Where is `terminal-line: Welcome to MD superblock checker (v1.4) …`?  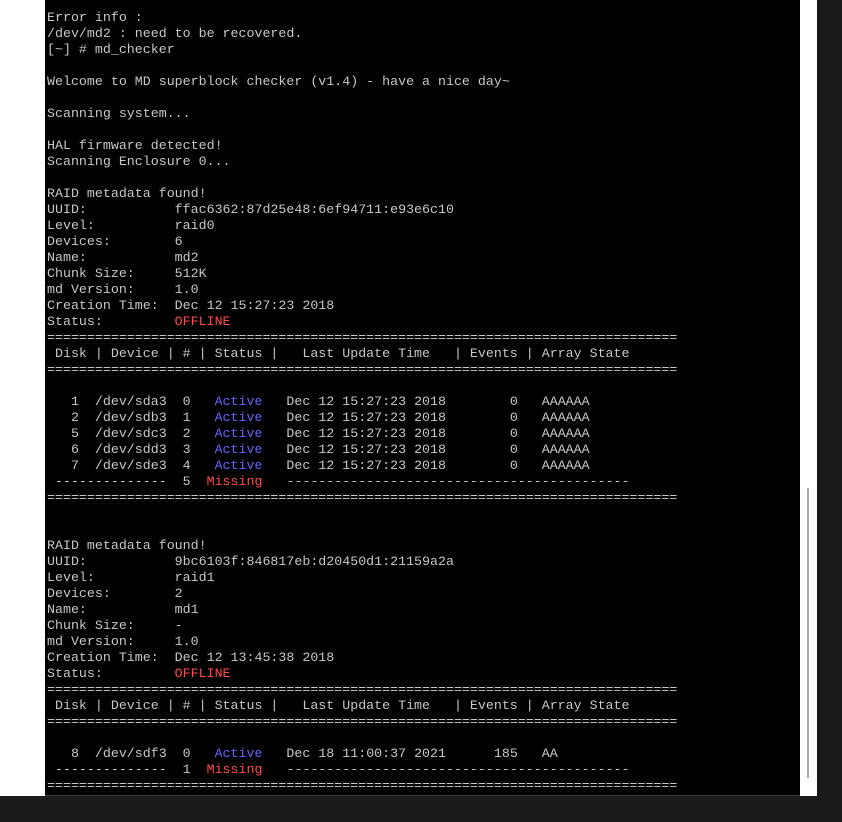
terminal-line: Welcome to MD superblock checker (v1.4) … is located at coordinates (278, 81).